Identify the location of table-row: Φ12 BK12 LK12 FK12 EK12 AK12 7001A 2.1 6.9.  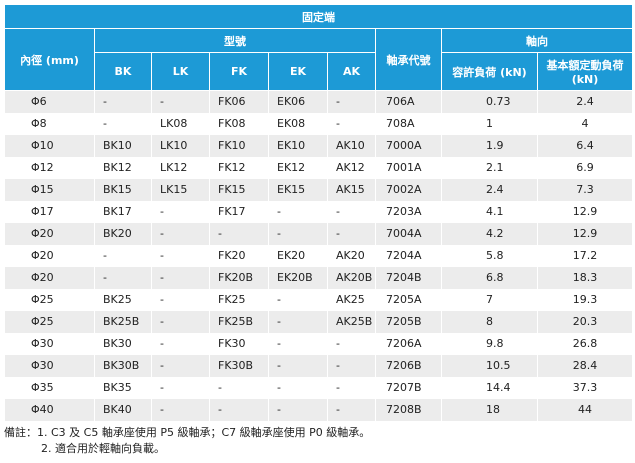
(319, 168).